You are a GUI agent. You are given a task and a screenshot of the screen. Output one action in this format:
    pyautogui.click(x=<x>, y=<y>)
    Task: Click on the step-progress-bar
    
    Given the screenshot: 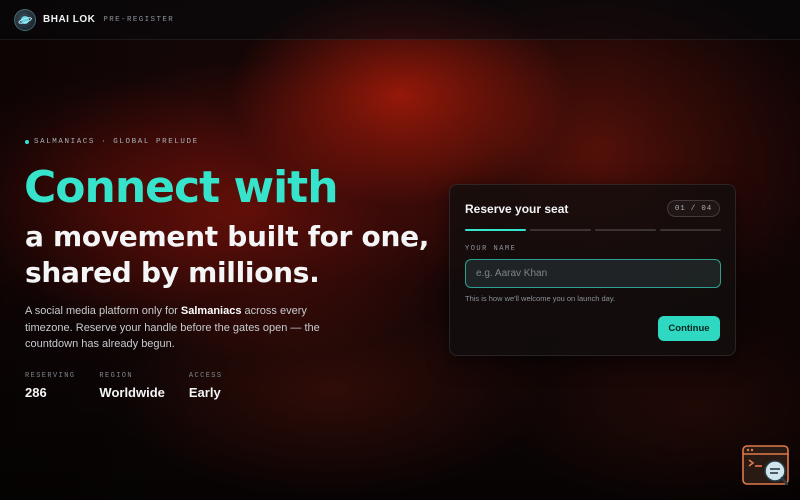 What is the action you would take?
    pyautogui.click(x=593, y=230)
    